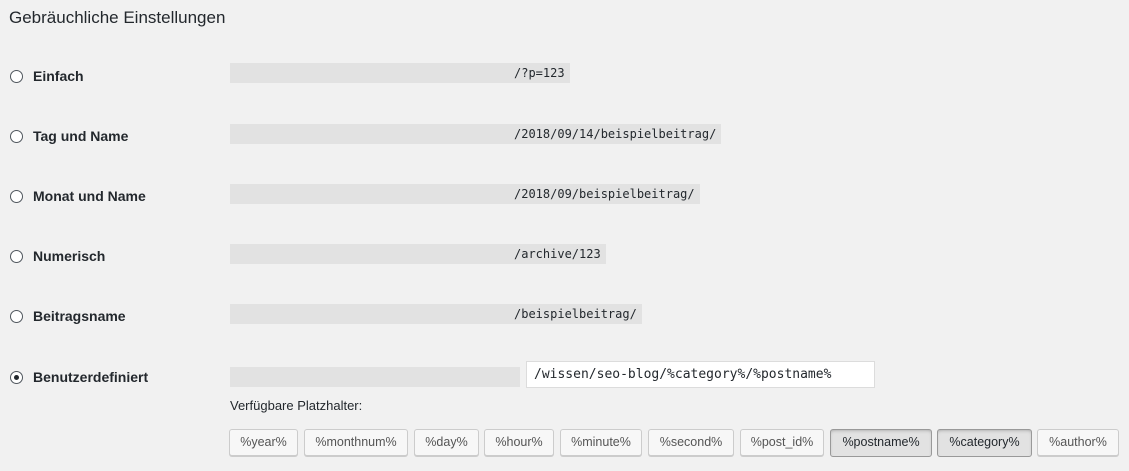 This screenshot has width=1129, height=471. What do you see at coordinates (1078, 442) in the screenshot?
I see `tag-author-button: %author%` at bounding box center [1078, 442].